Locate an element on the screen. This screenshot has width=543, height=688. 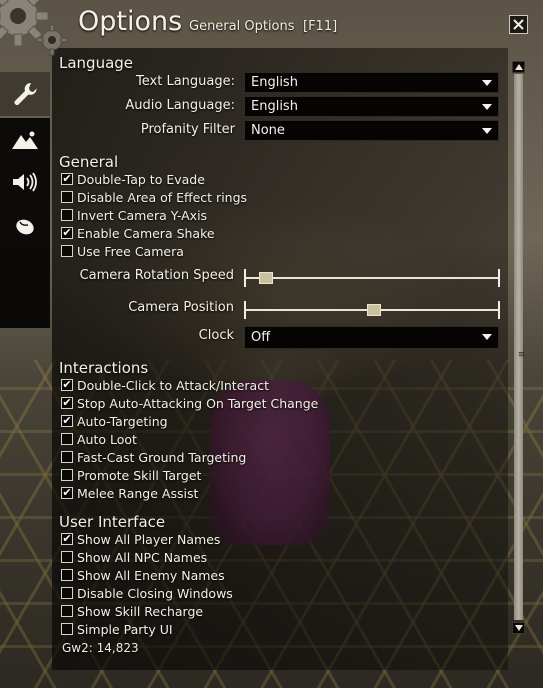
clock-dropdown: Off is located at coordinates (371, 337).